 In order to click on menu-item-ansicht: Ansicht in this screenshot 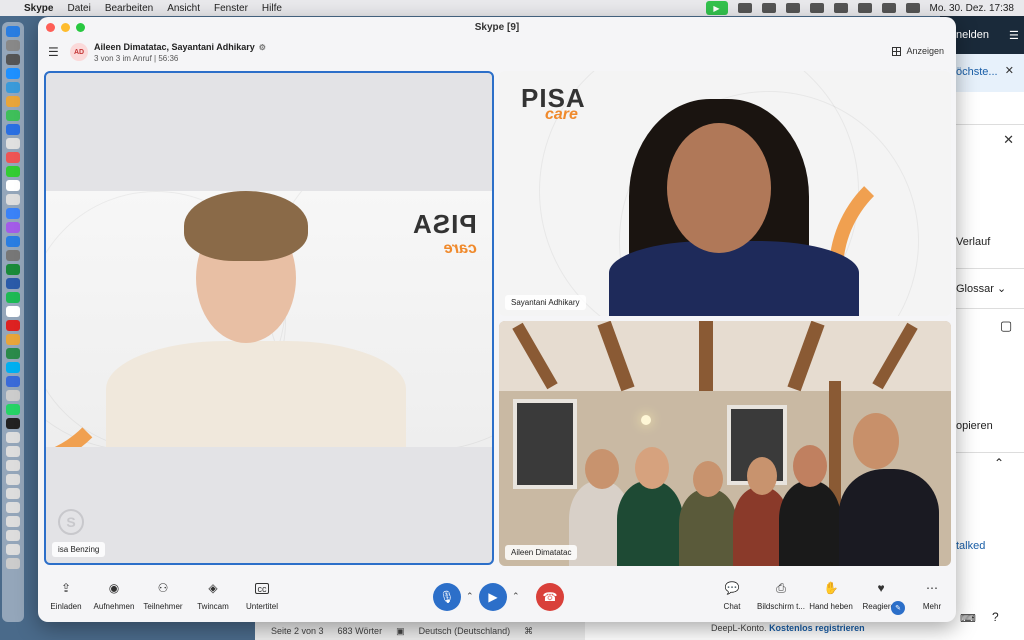, I will do `click(183, 8)`.